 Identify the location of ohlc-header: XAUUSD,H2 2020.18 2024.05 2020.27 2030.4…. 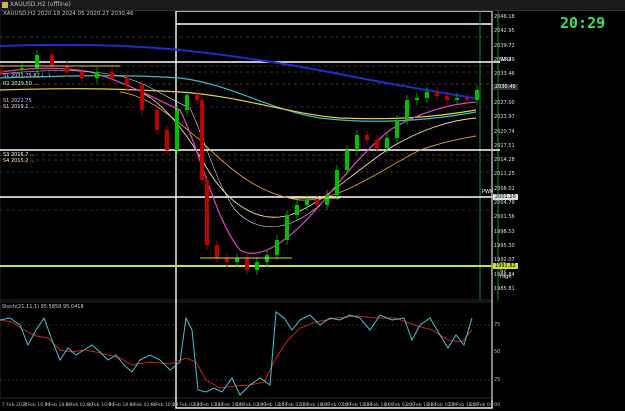
(68, 14).